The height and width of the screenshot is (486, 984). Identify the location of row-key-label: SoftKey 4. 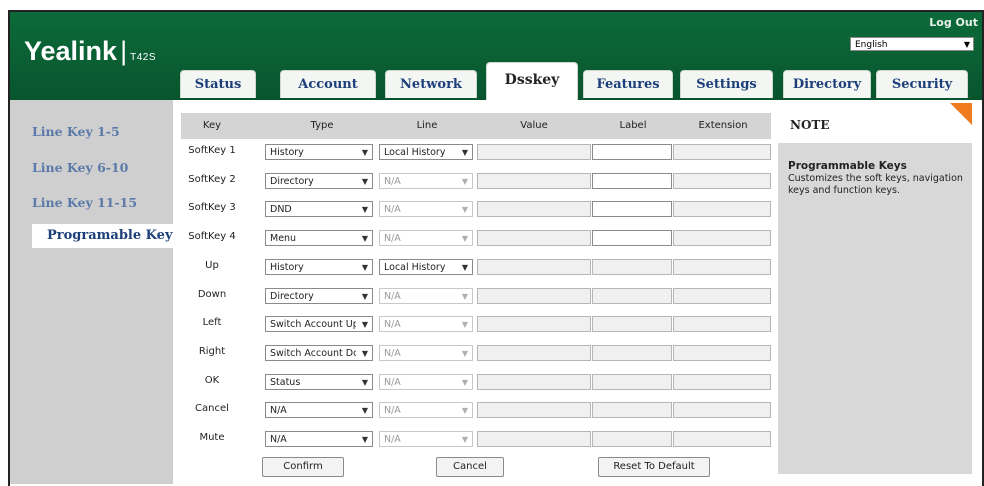
(212, 236).